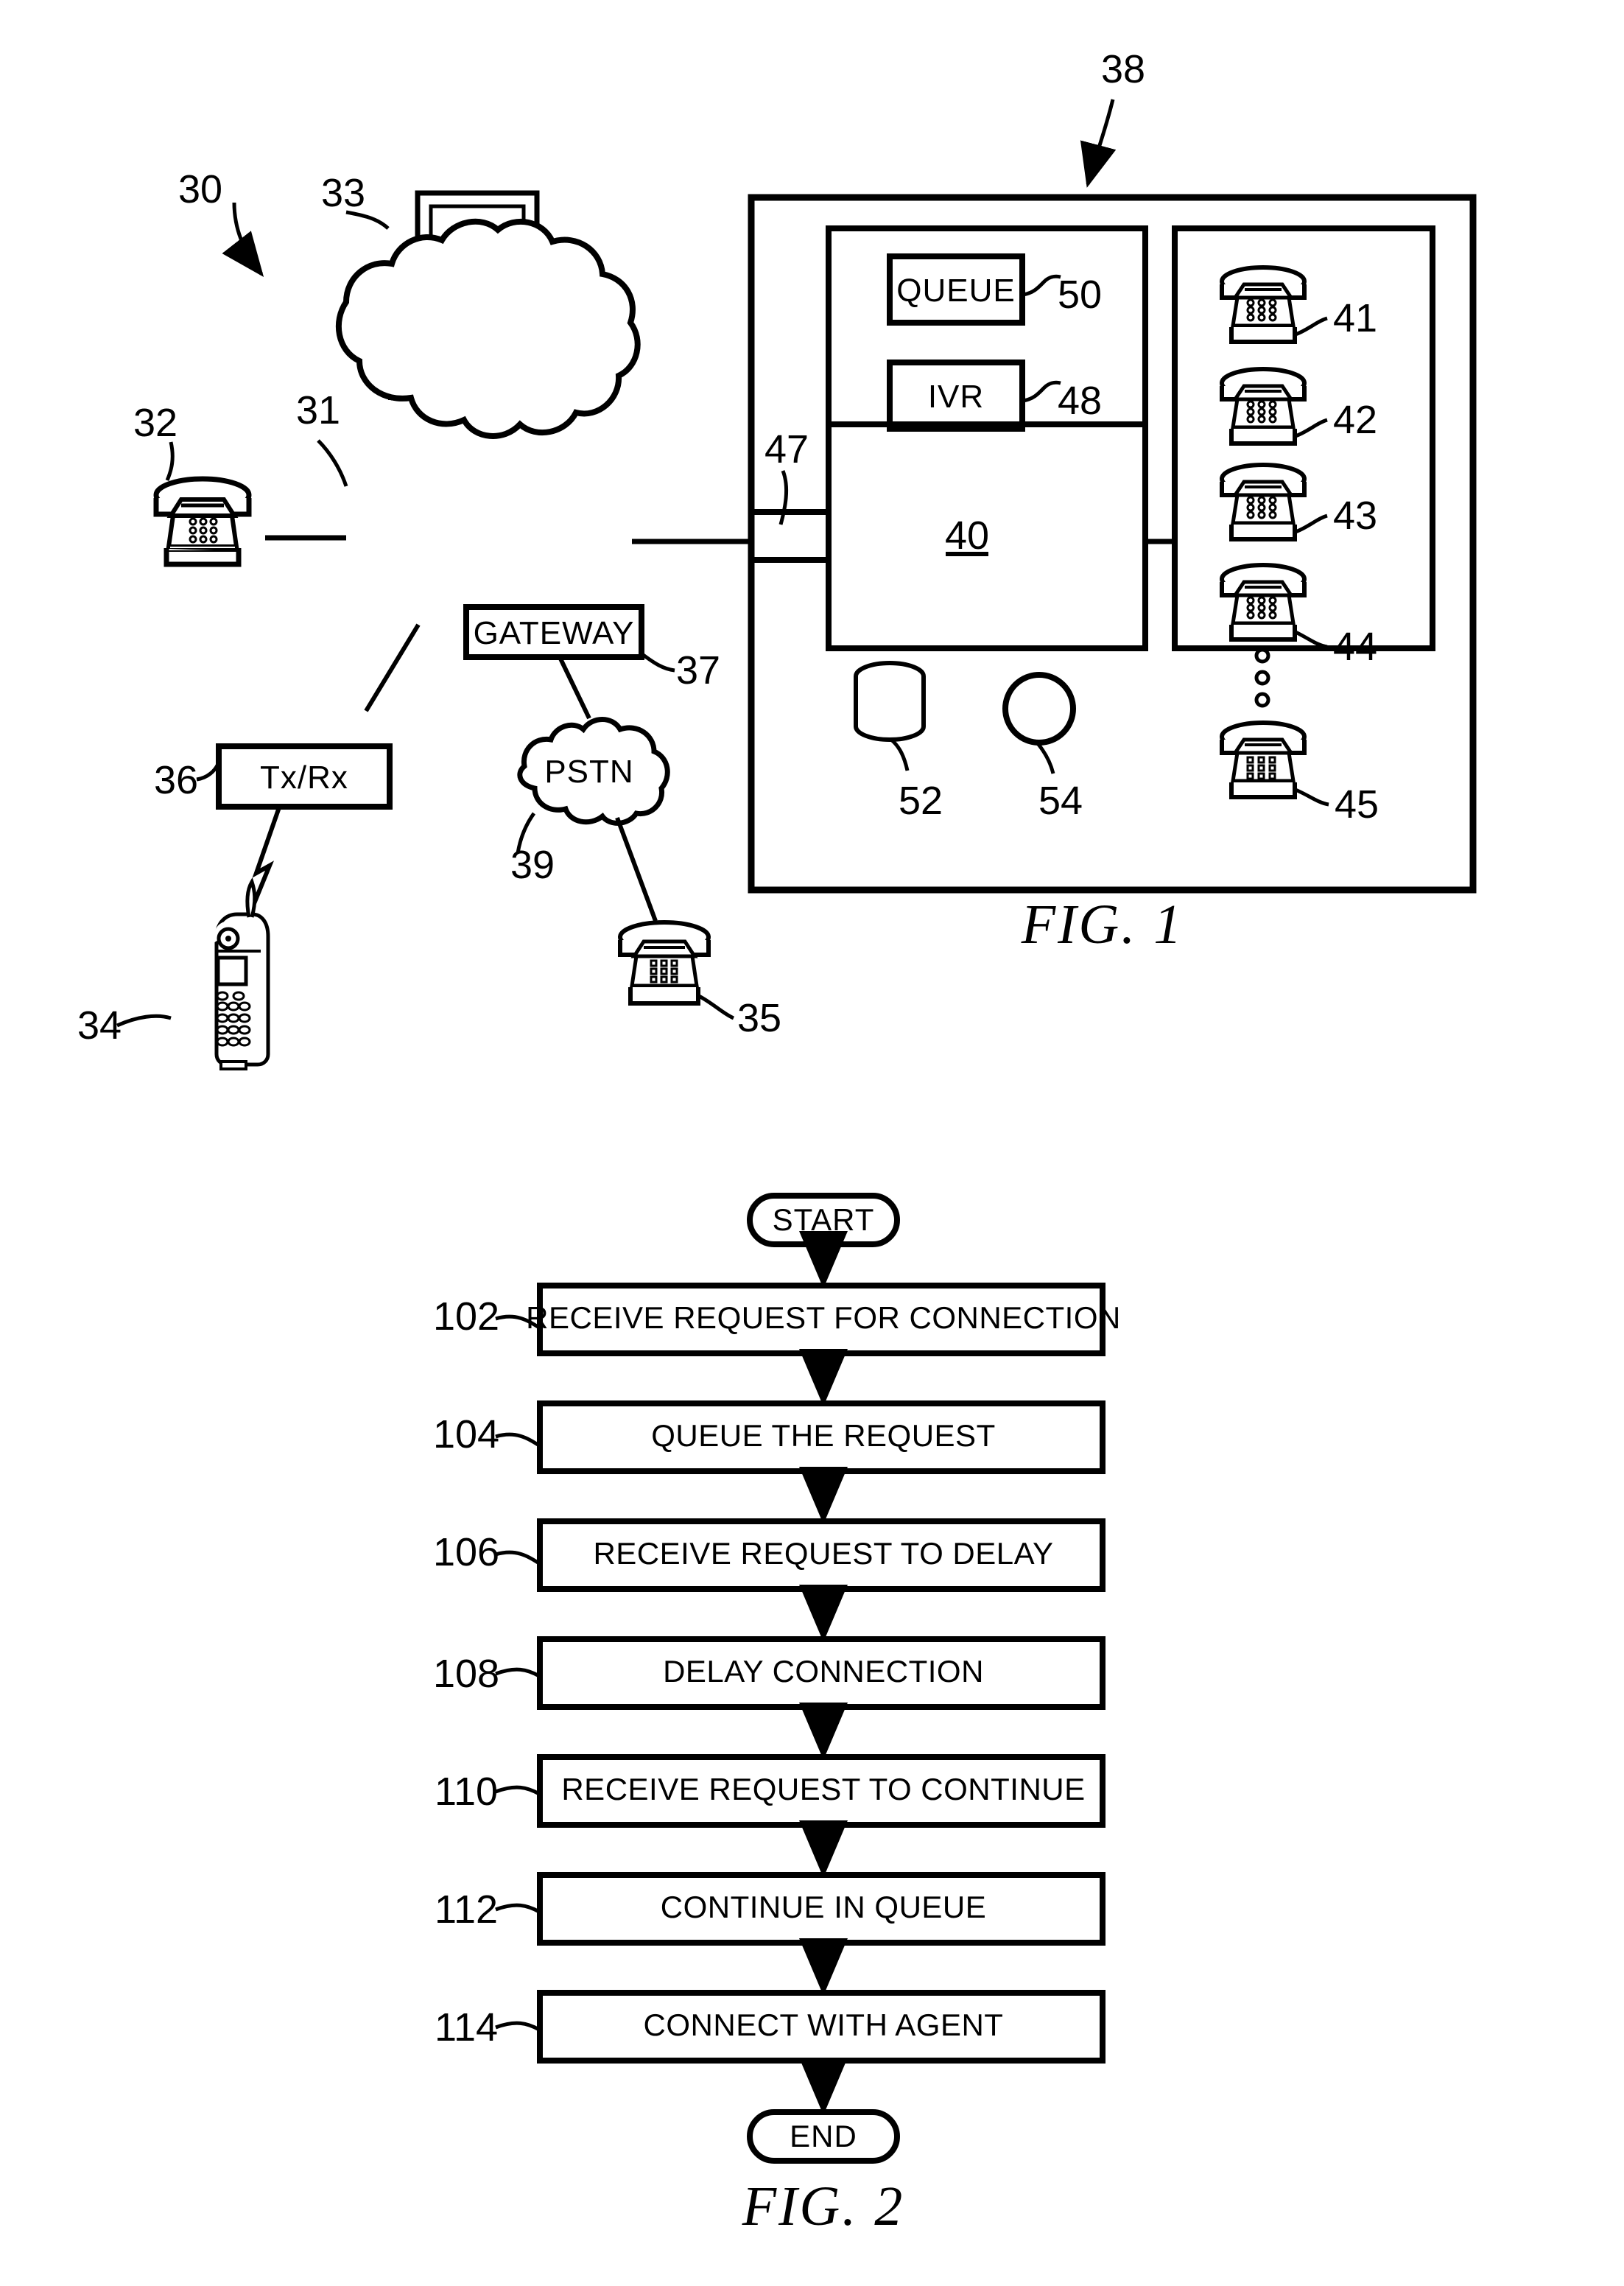 This screenshot has height=2286, width=1624. What do you see at coordinates (1060, 801) in the screenshot?
I see `ref-54: 54` at bounding box center [1060, 801].